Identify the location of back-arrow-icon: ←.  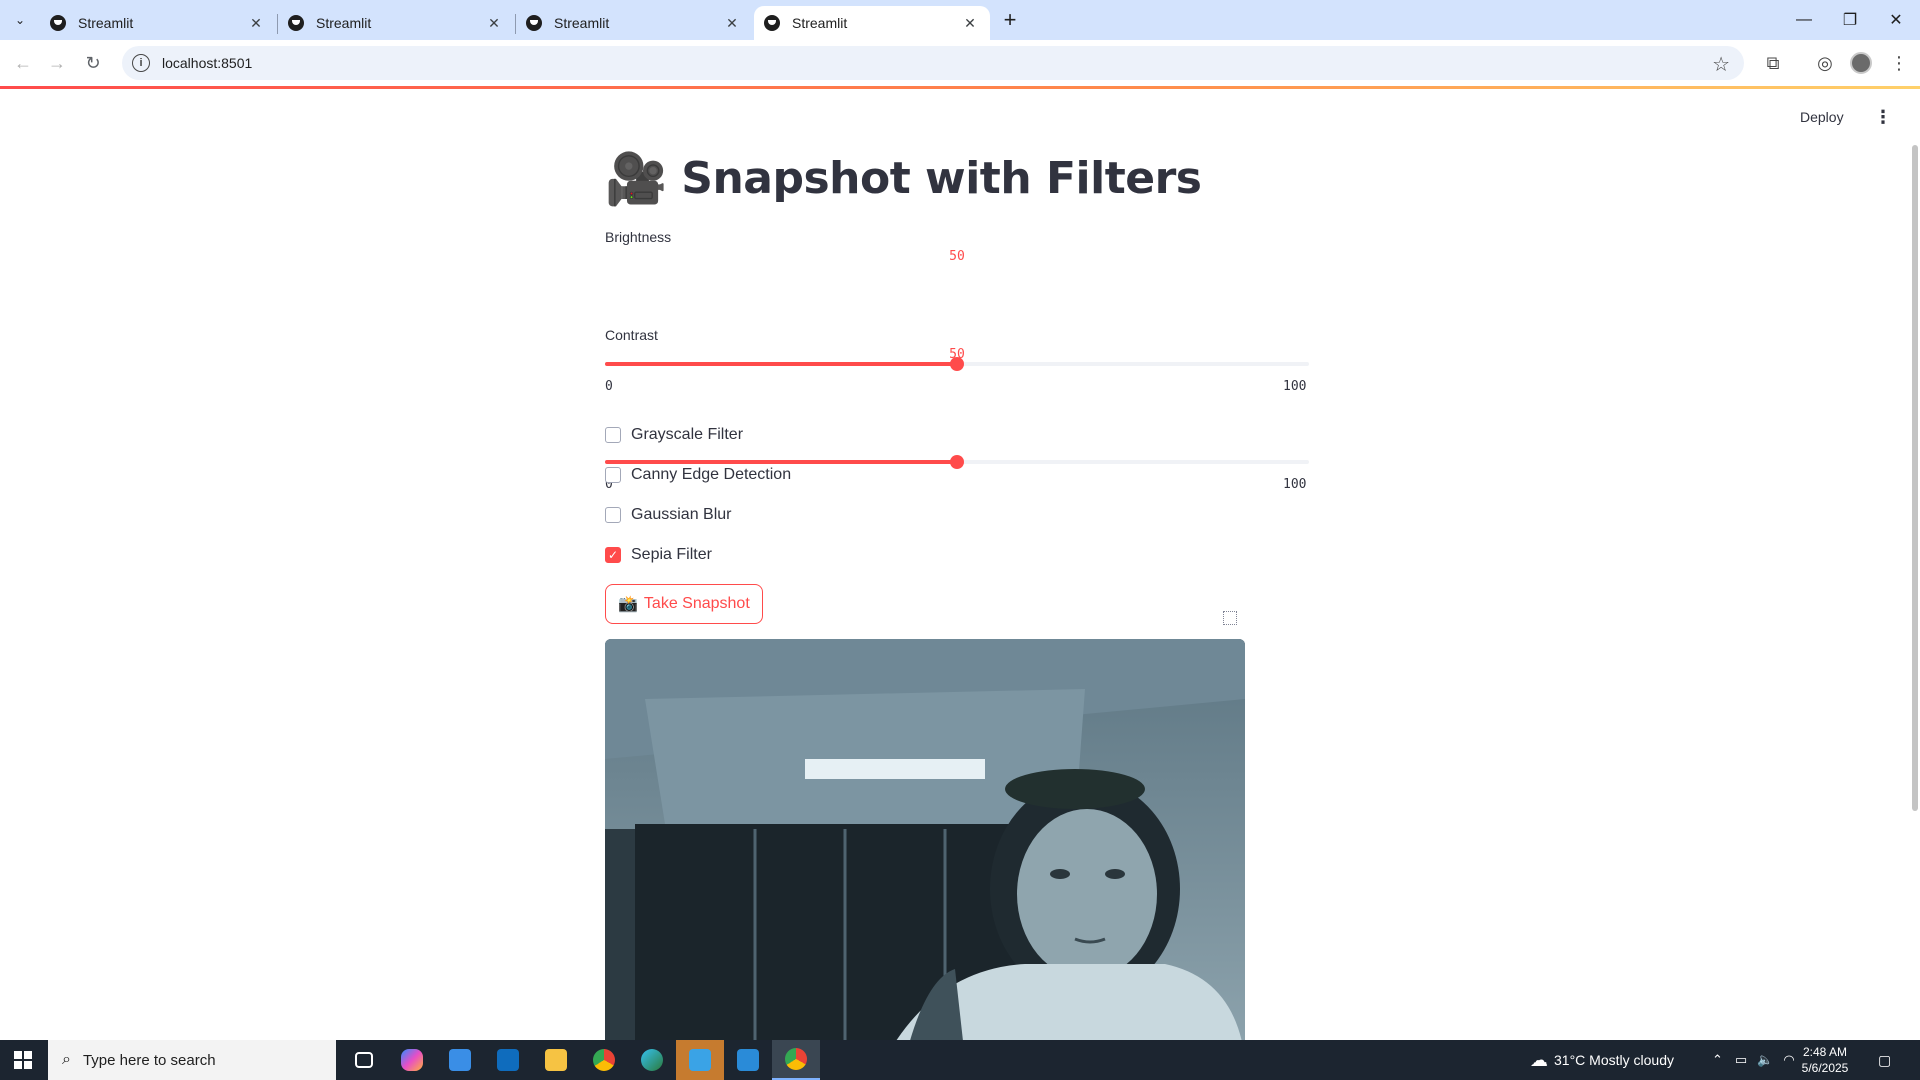
(23, 63).